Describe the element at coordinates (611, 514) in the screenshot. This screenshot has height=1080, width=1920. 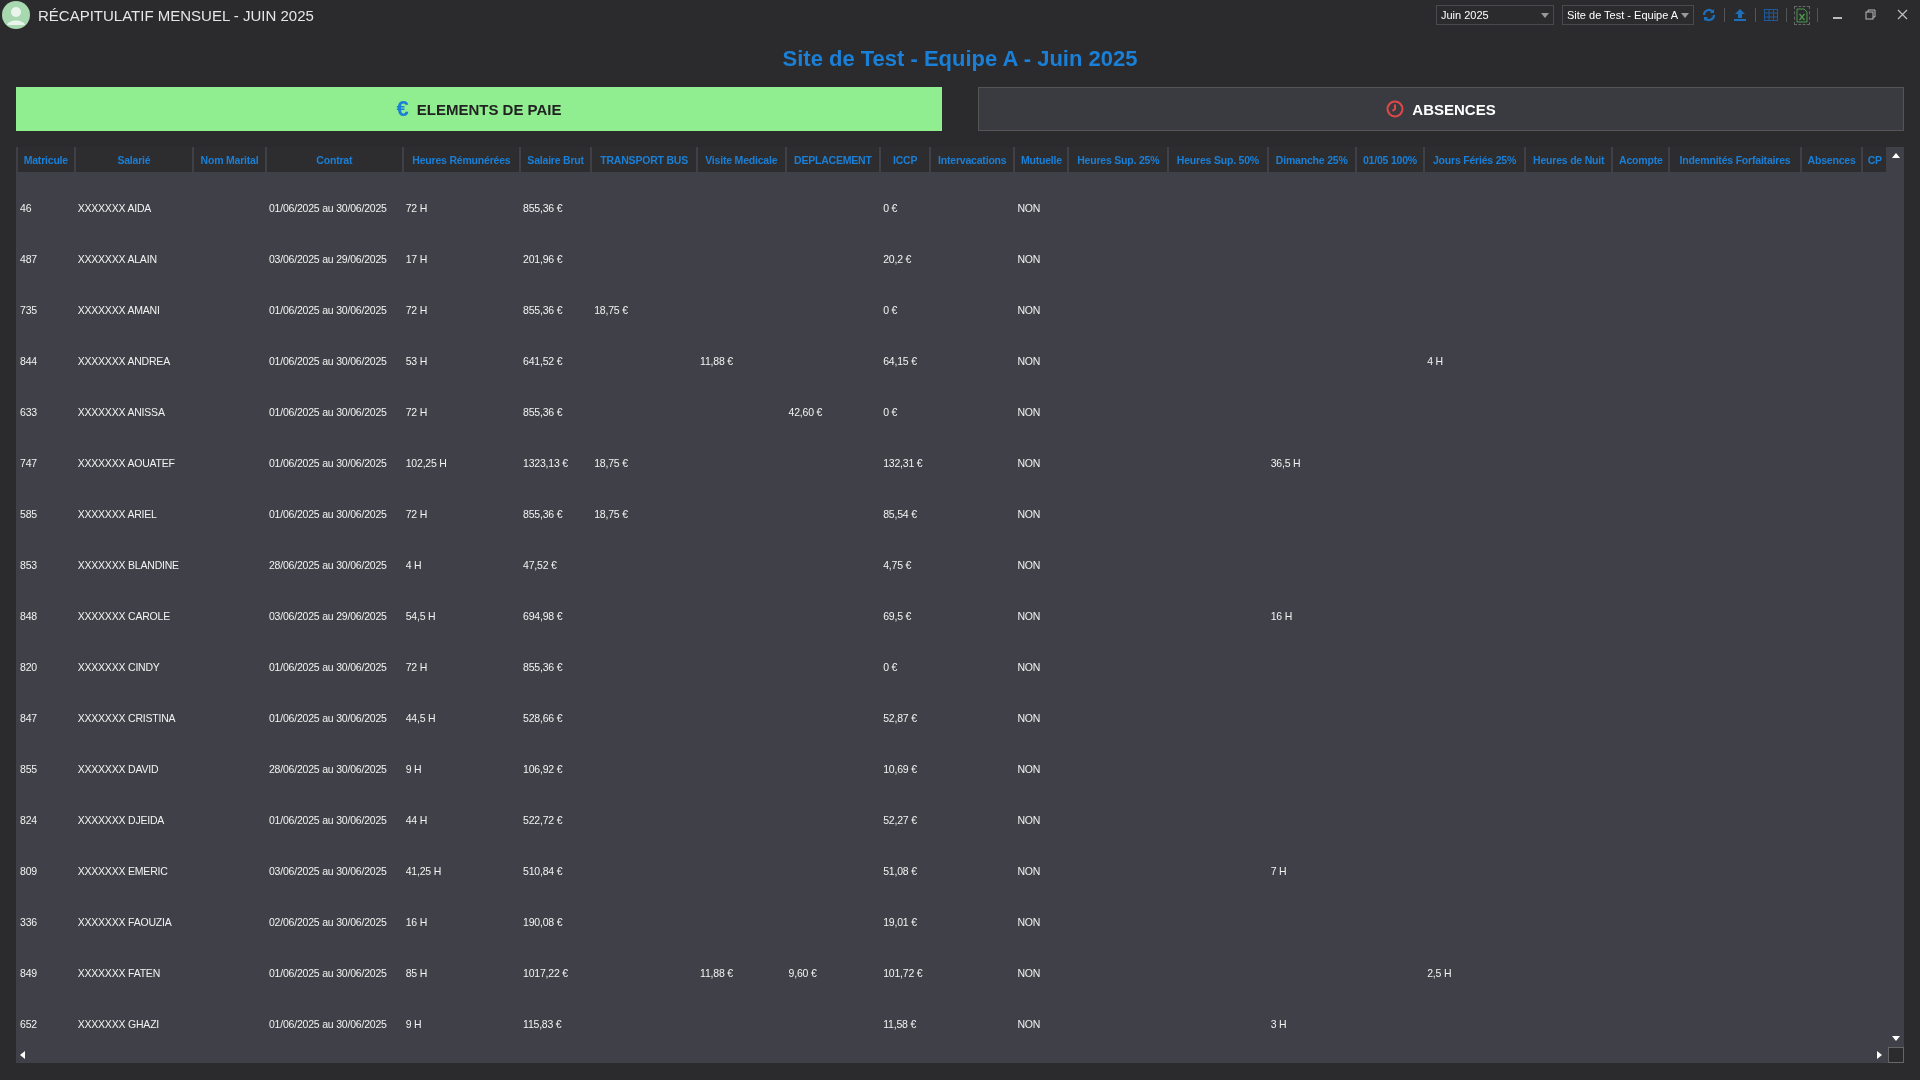
I see `table-cell-text: 18,75 €` at that location.